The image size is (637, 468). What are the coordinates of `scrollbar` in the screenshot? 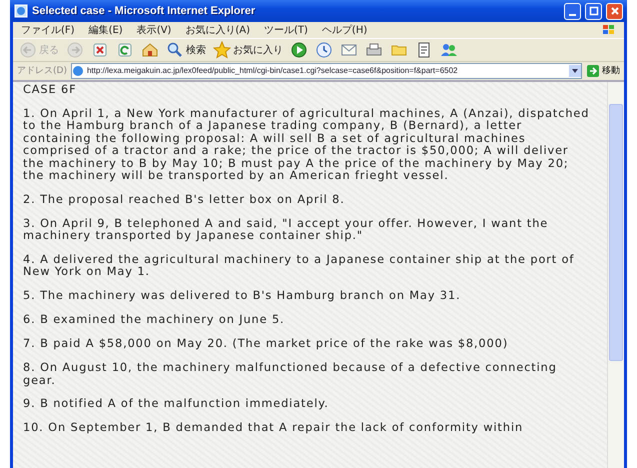 It's located at (615, 275).